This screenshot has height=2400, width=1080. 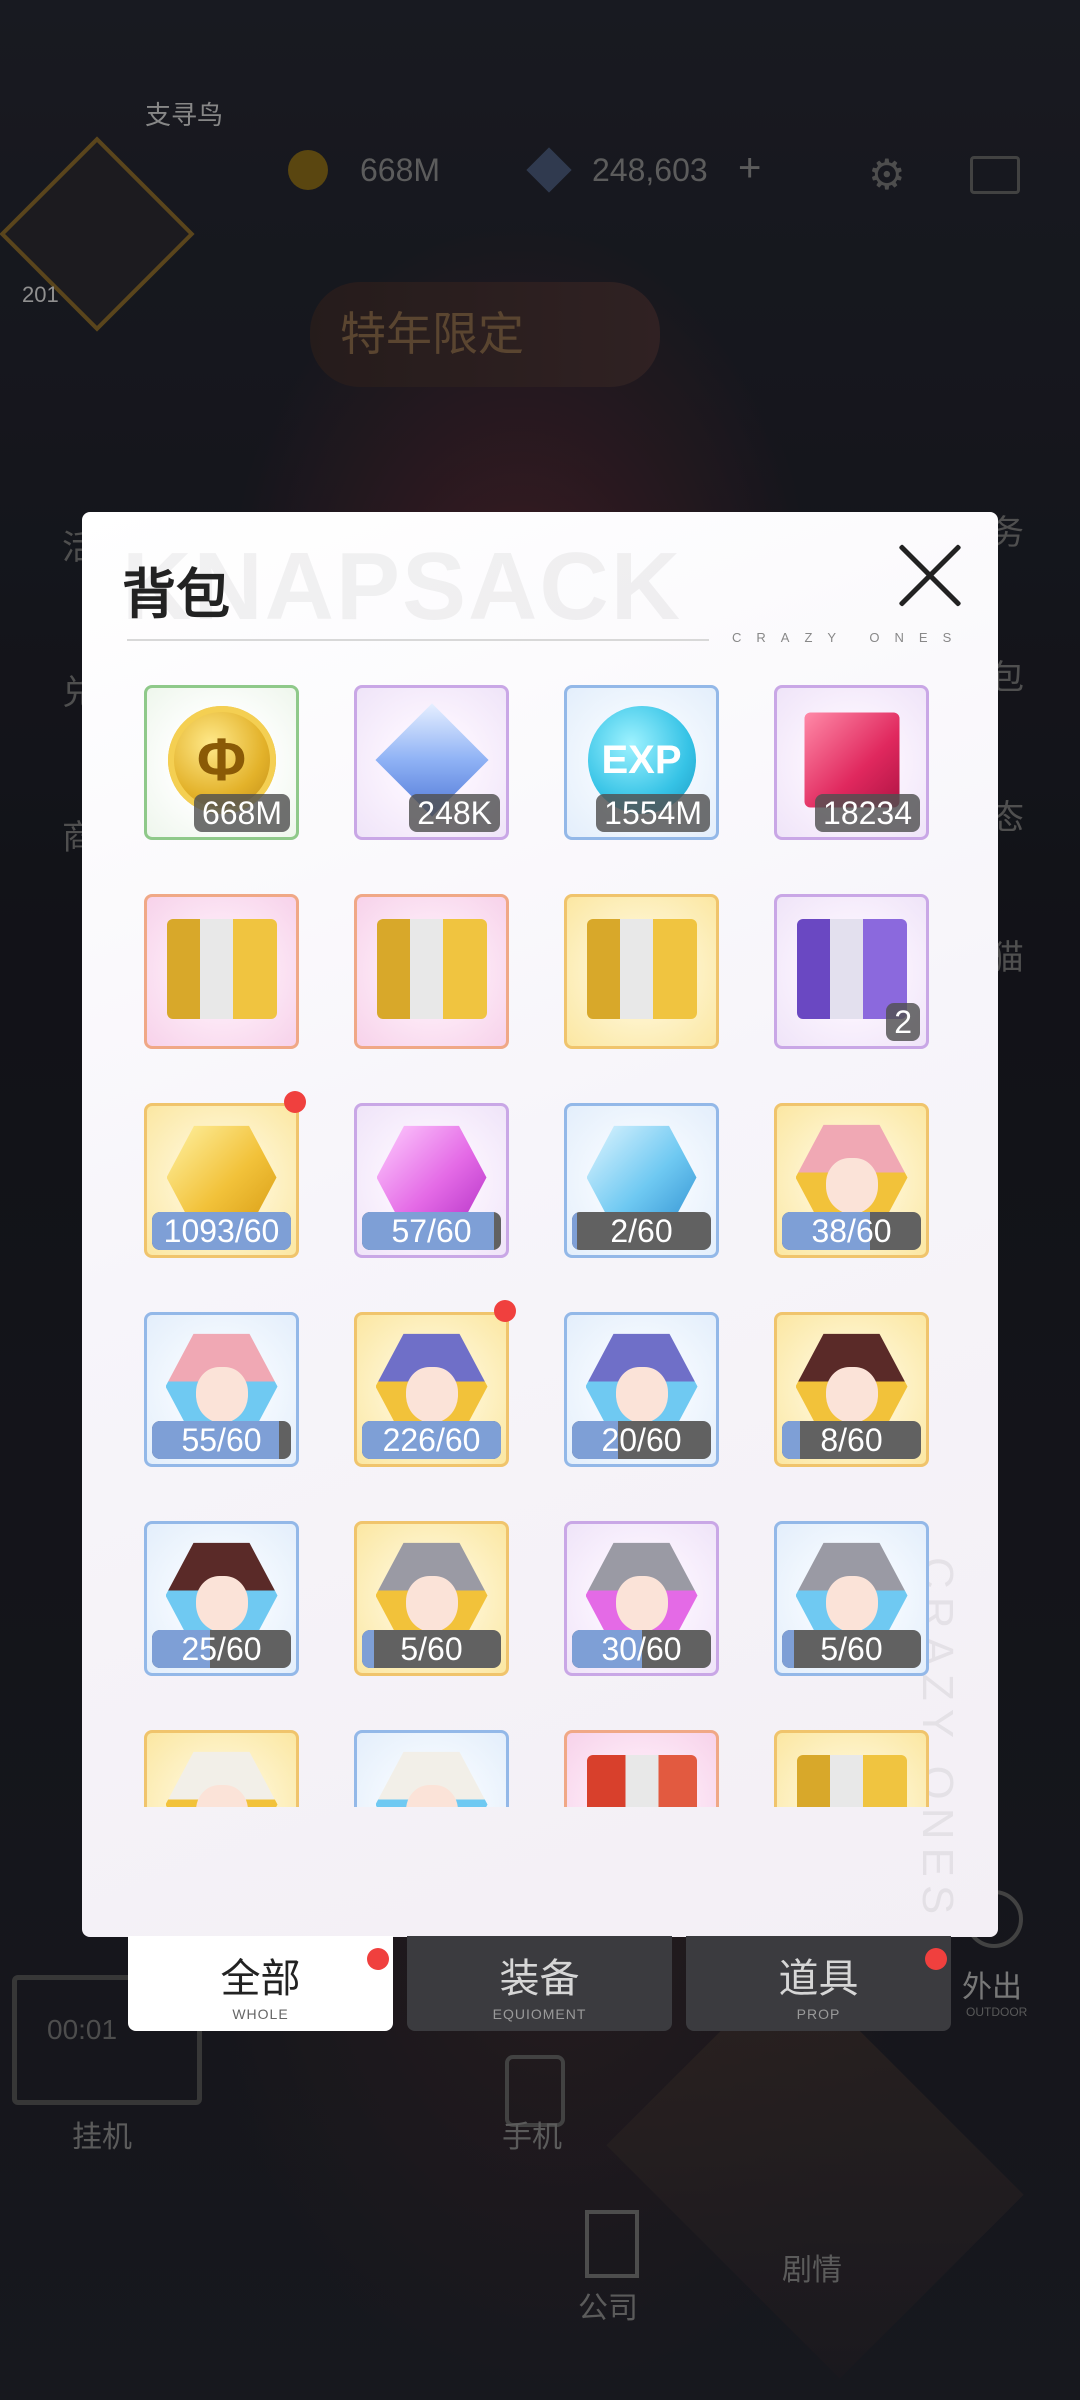 I want to click on inventory-item: 2, so click(x=851, y=971).